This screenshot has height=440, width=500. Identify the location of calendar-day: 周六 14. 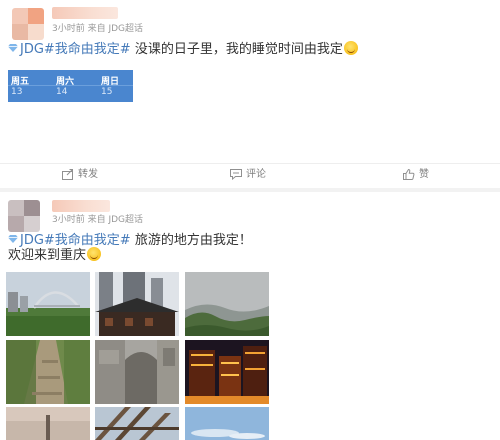
(73, 86).